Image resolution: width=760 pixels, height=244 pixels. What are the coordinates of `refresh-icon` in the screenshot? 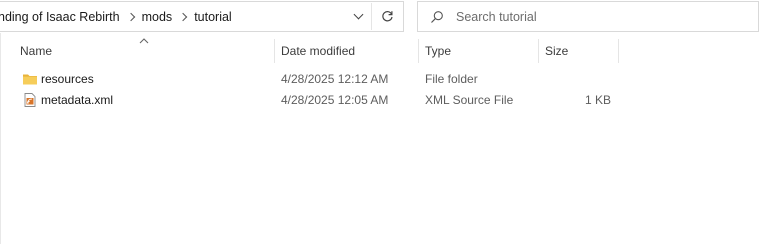 It's located at (387, 16).